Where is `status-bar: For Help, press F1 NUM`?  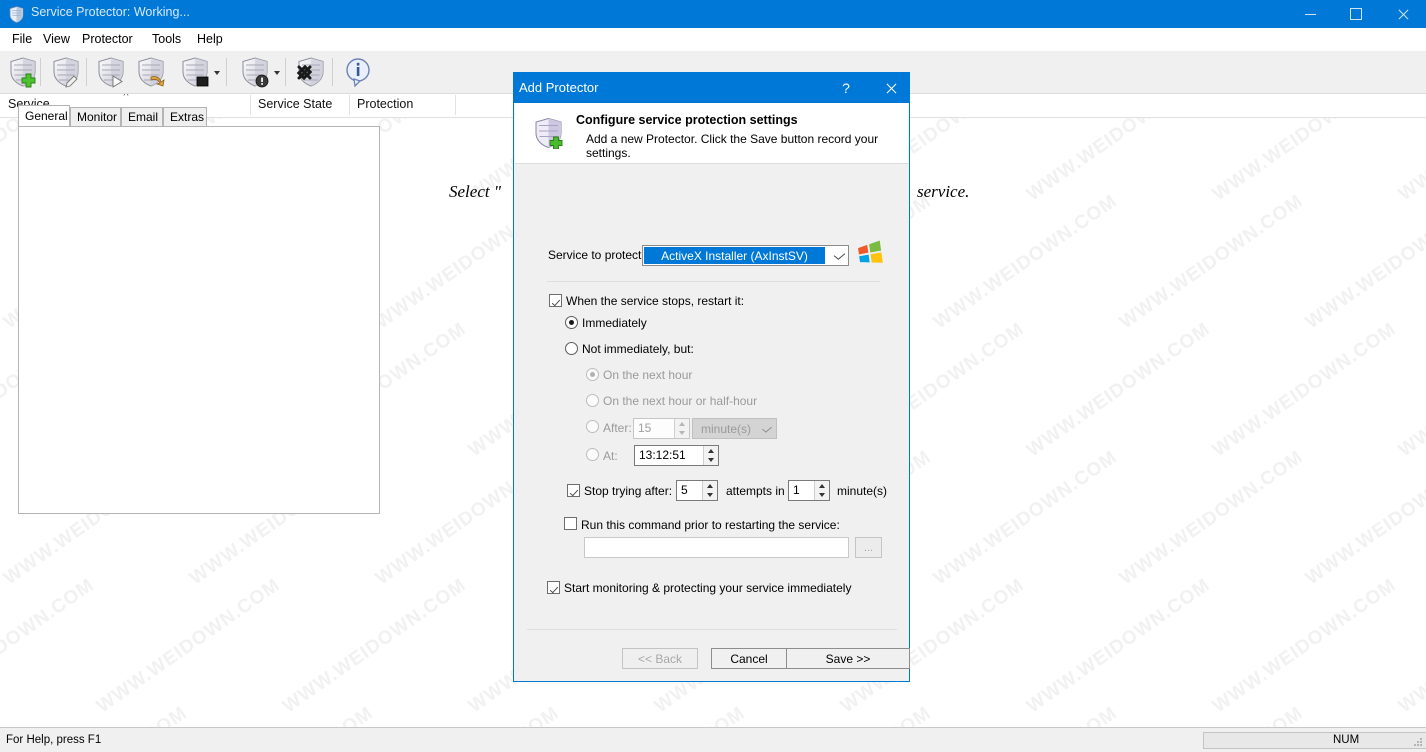
status-bar: For Help, press F1 NUM is located at coordinates (713, 739).